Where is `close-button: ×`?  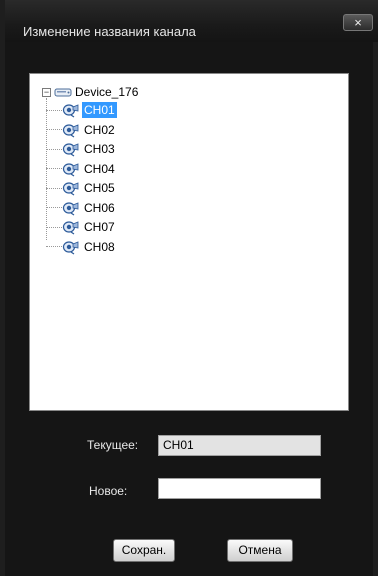 close-button: × is located at coordinates (358, 22).